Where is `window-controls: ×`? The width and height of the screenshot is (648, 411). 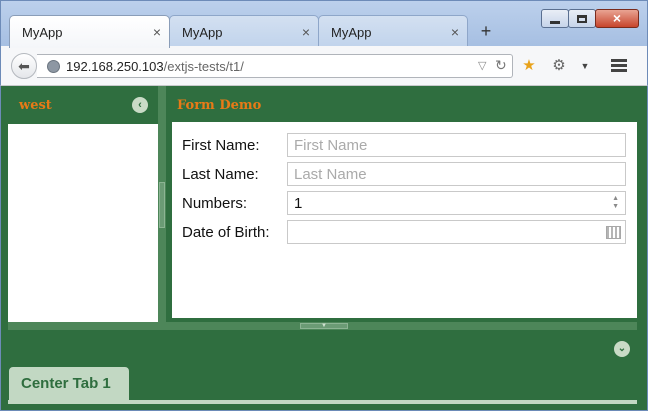 window-controls: × is located at coordinates (591, 19).